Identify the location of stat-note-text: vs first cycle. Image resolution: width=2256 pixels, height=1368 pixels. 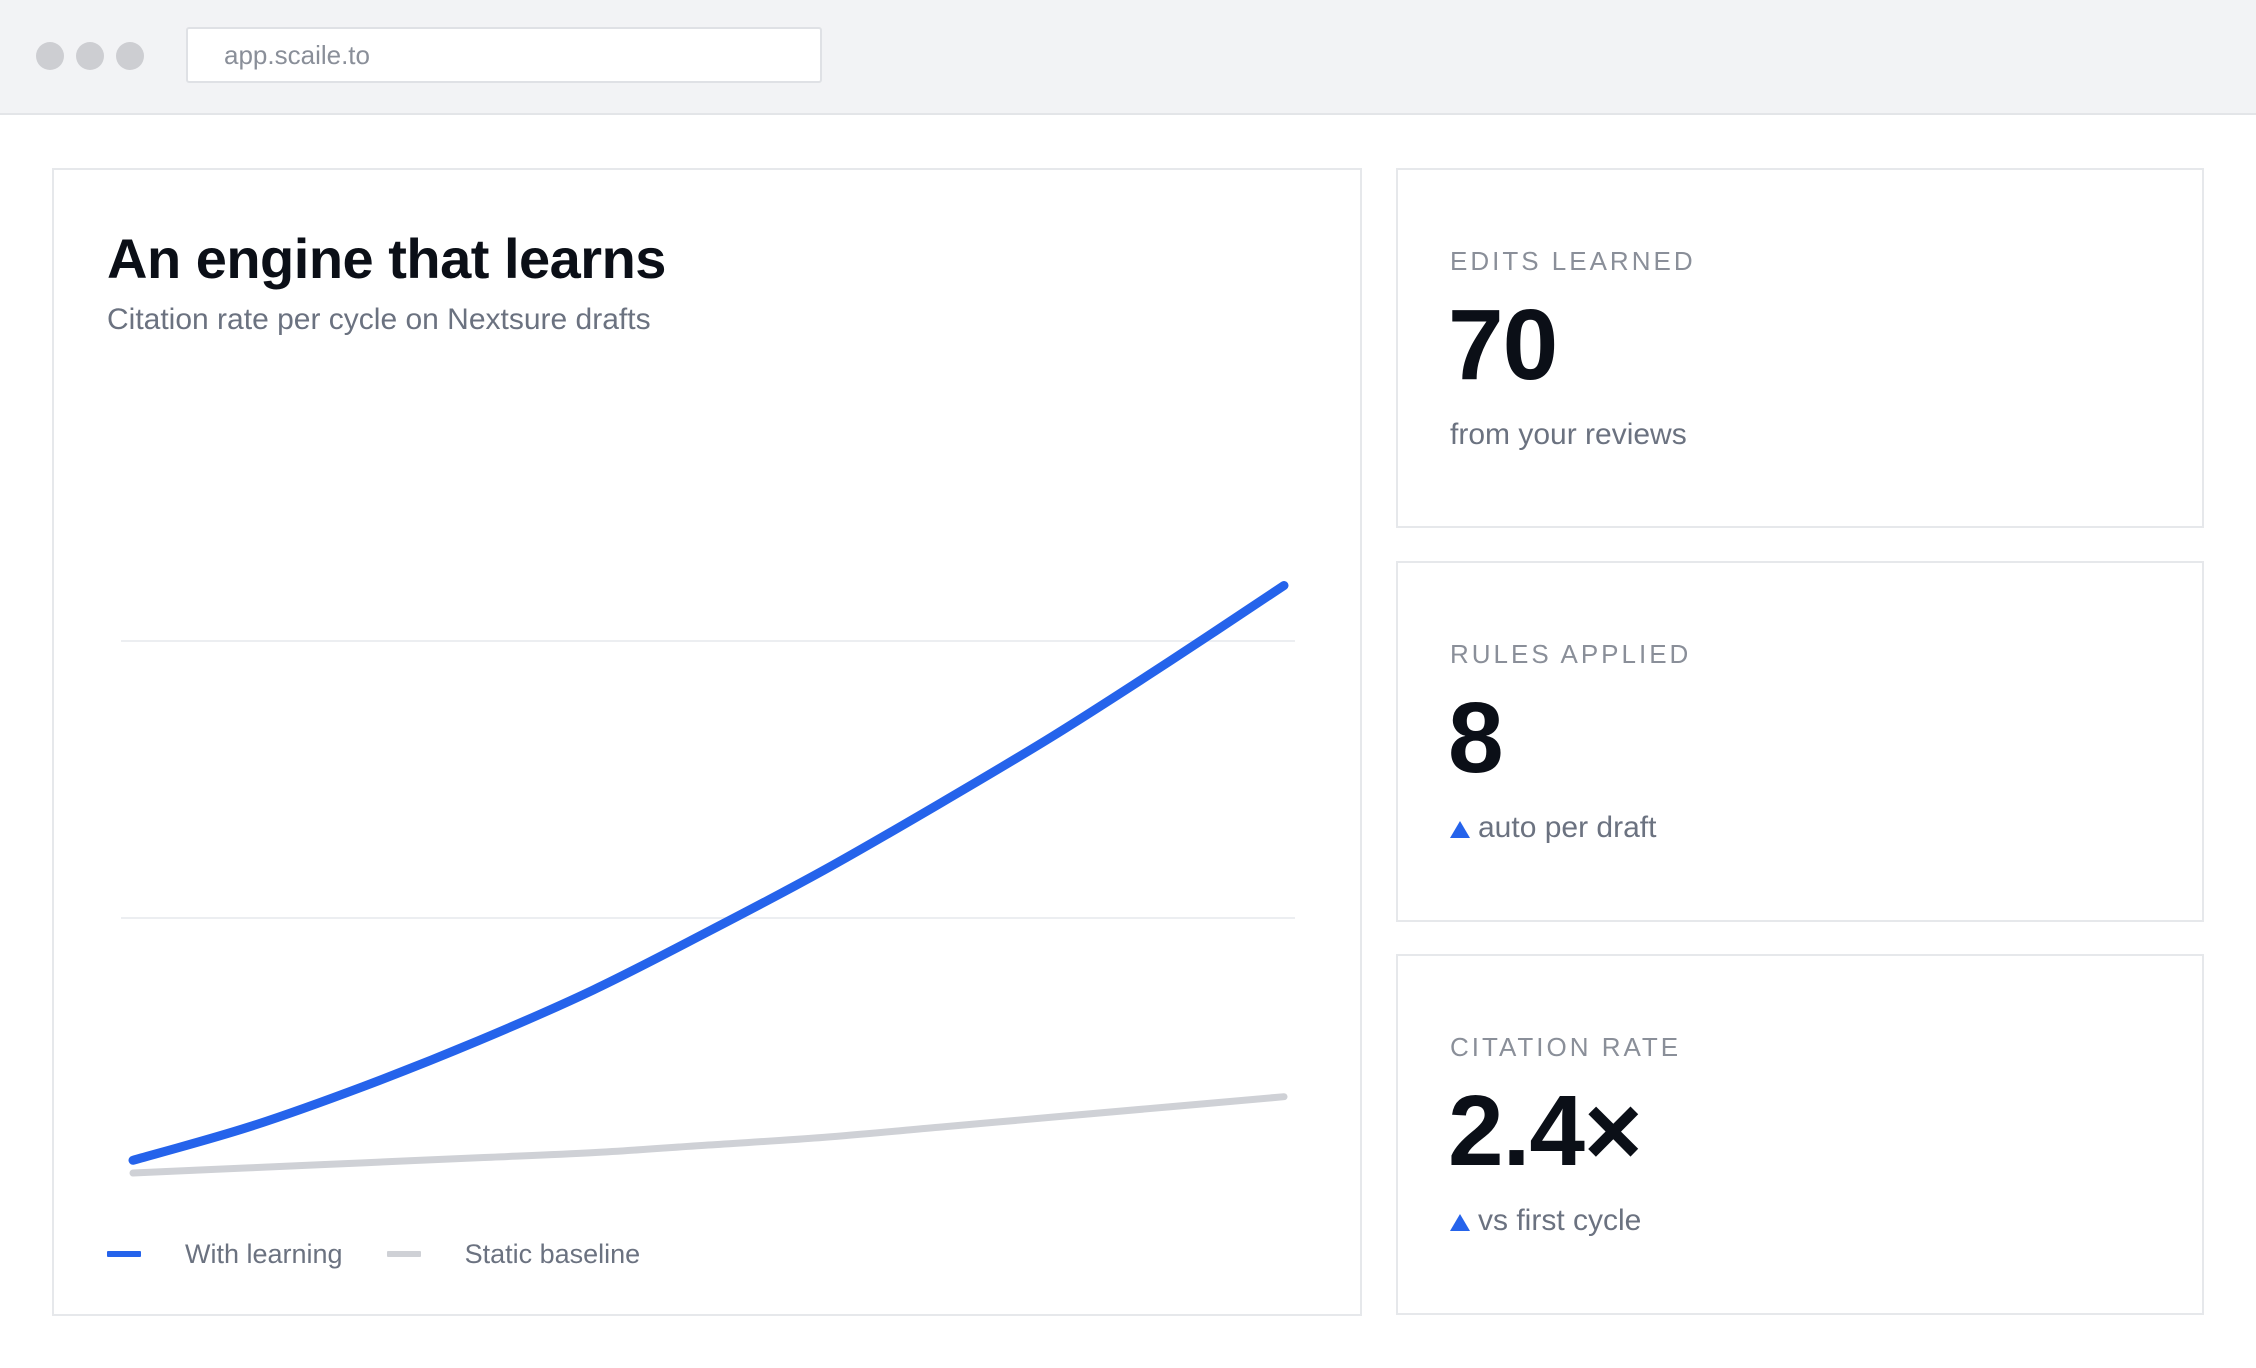
(1560, 1220).